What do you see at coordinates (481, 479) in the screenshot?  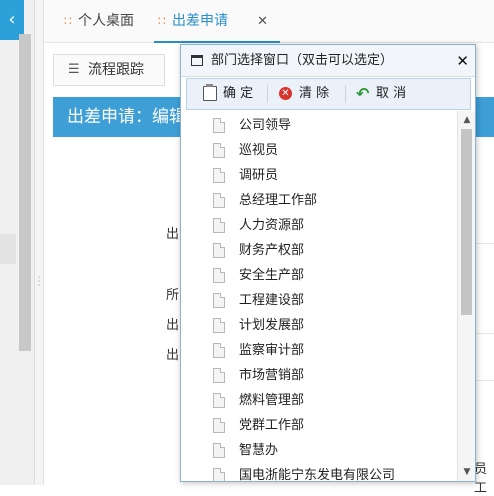 I see `form-text: 员工` at bounding box center [481, 479].